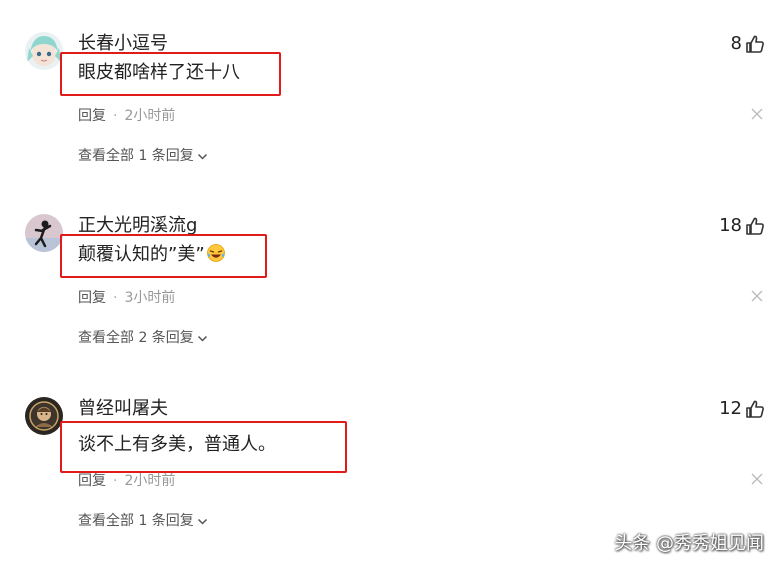  What do you see at coordinates (730, 408) in the screenshot?
I see `like-count: 12` at bounding box center [730, 408].